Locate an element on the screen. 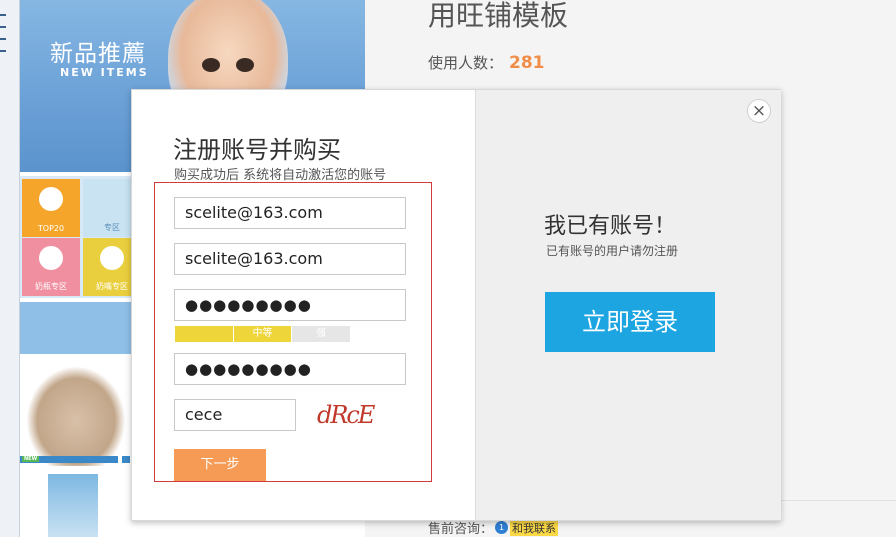 The width and height of the screenshot is (896, 537). login-now-button: 立即登录 is located at coordinates (630, 322).